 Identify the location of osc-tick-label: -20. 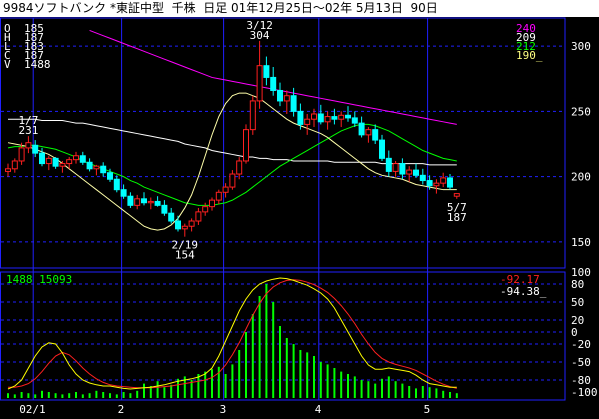
(581, 344).